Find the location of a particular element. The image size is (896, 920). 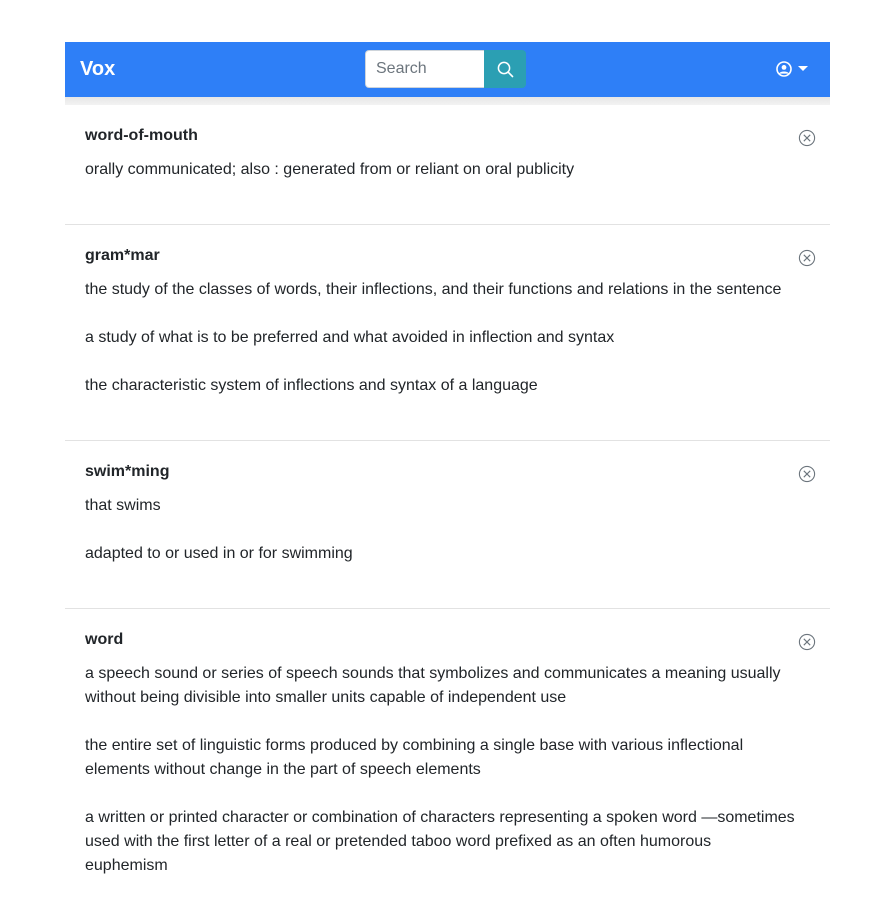

user-menu-dropdown is located at coordinates (792, 69).